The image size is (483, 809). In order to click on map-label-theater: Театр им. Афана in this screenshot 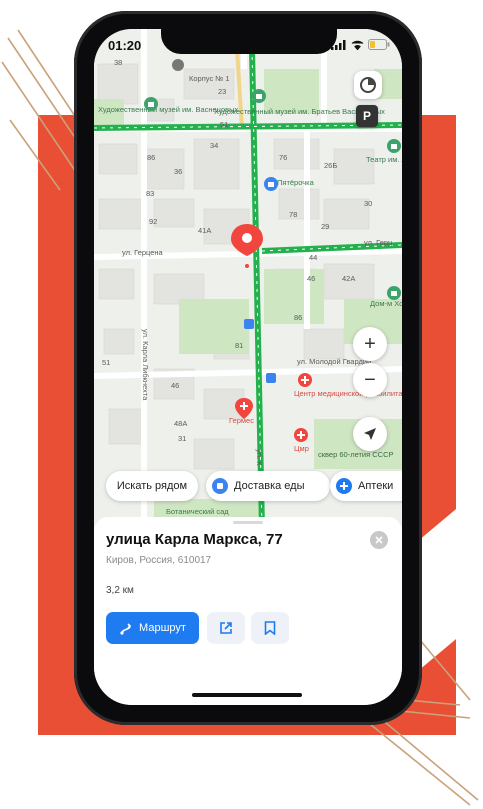, I will do `click(384, 159)`.